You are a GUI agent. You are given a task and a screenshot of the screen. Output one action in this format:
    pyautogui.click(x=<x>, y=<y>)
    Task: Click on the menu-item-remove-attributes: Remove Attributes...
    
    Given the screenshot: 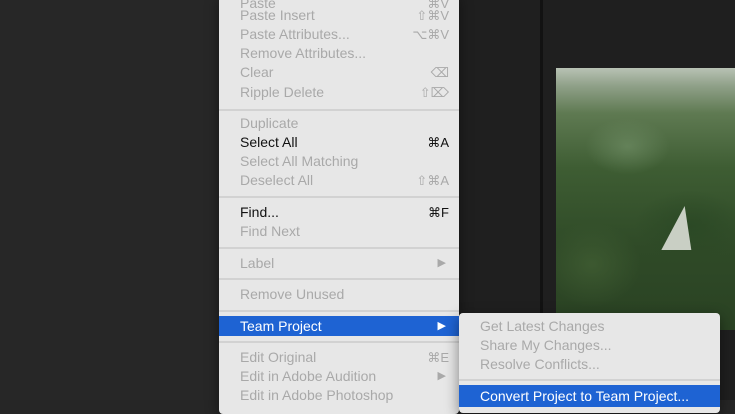 What is the action you would take?
    pyautogui.click(x=339, y=53)
    